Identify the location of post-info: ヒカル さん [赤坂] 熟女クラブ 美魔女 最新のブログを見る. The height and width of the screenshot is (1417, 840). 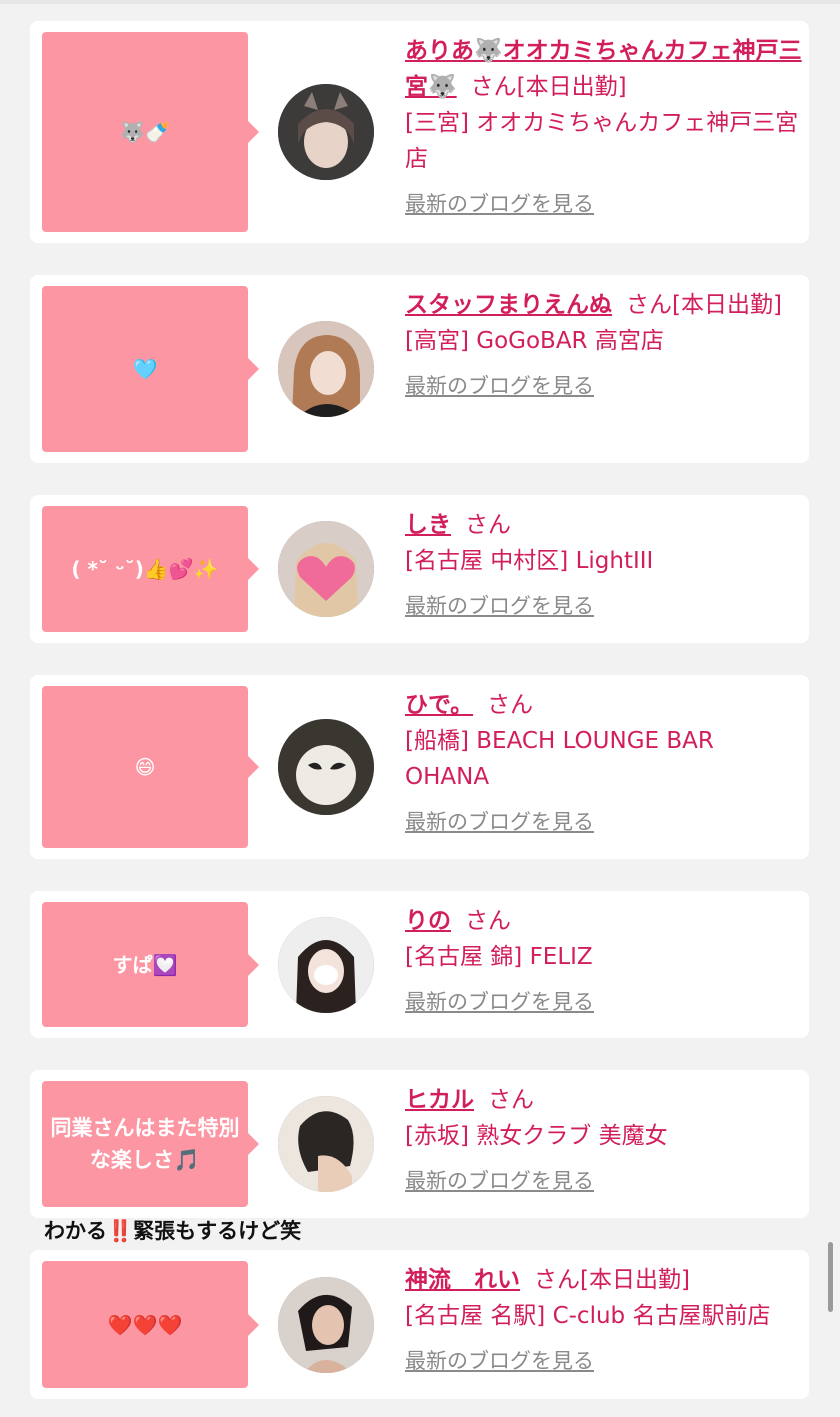
(605, 1139).